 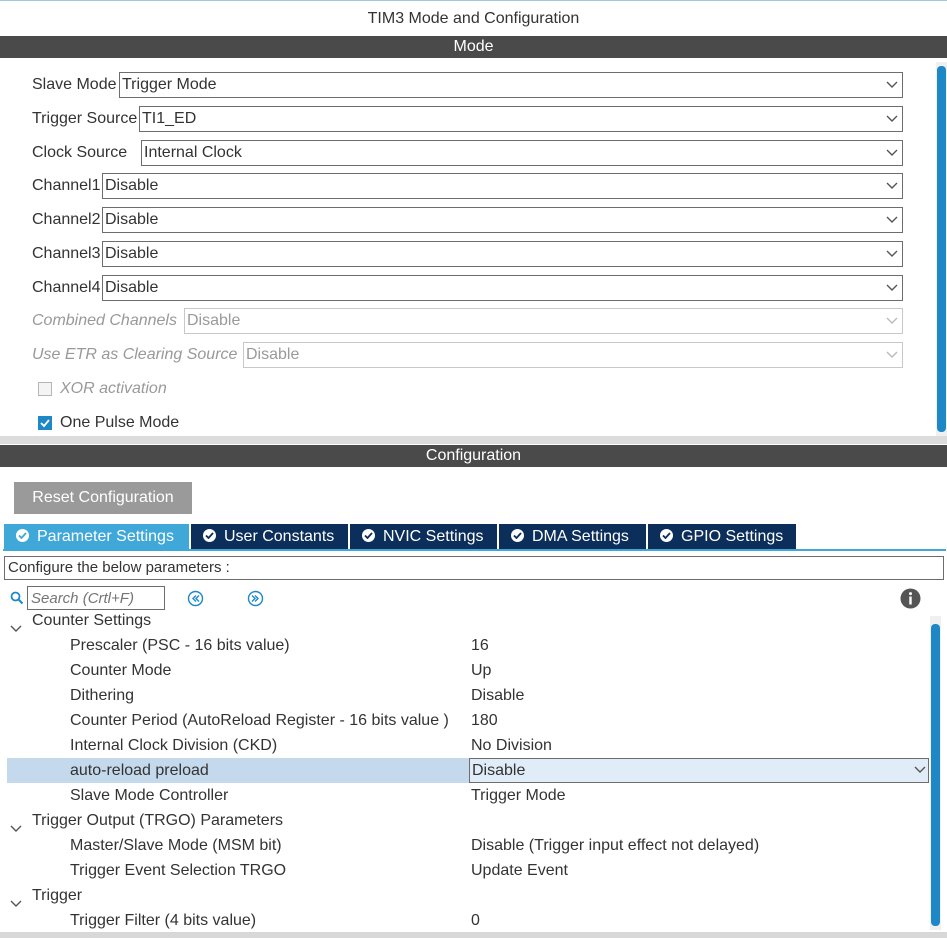 I want to click on group-counter-settings: Counter Settings, so click(x=465, y=622).